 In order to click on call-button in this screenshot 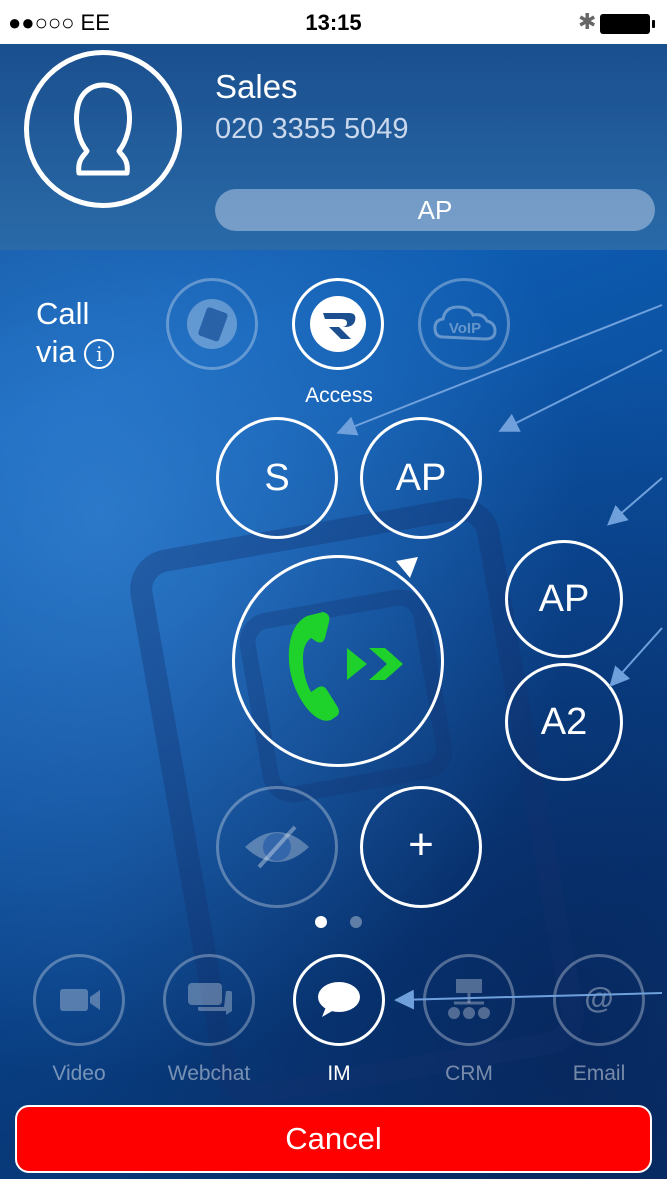, I will do `click(338, 661)`.